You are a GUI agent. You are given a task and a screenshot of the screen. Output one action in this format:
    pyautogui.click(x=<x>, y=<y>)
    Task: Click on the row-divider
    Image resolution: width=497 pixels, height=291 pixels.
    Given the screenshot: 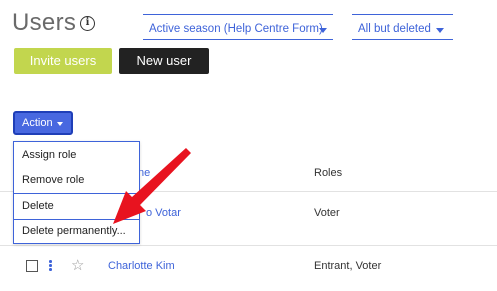 What is the action you would take?
    pyautogui.click(x=248, y=245)
    